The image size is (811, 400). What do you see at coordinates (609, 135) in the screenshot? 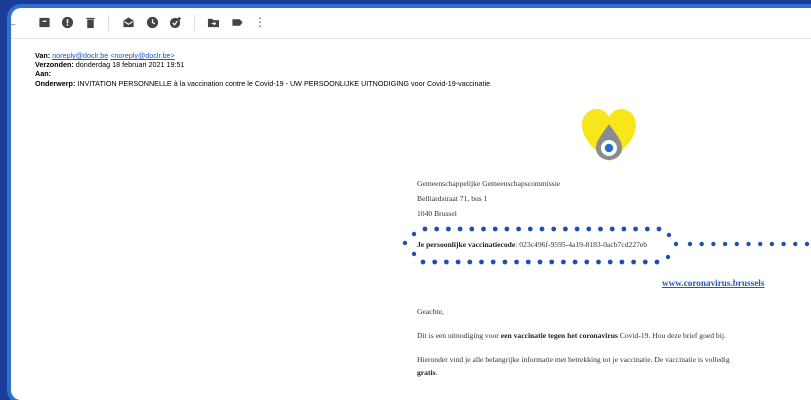
I see `vaccination-heart-logo` at bounding box center [609, 135].